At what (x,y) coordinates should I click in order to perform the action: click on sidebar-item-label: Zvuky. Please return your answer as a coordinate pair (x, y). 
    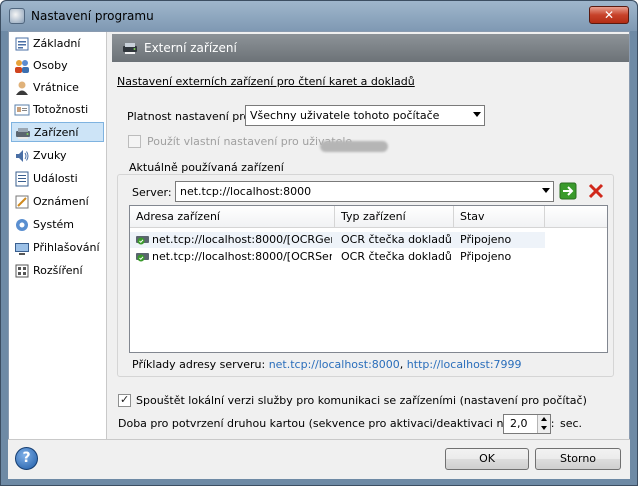
    Looking at the image, I should click on (50, 155).